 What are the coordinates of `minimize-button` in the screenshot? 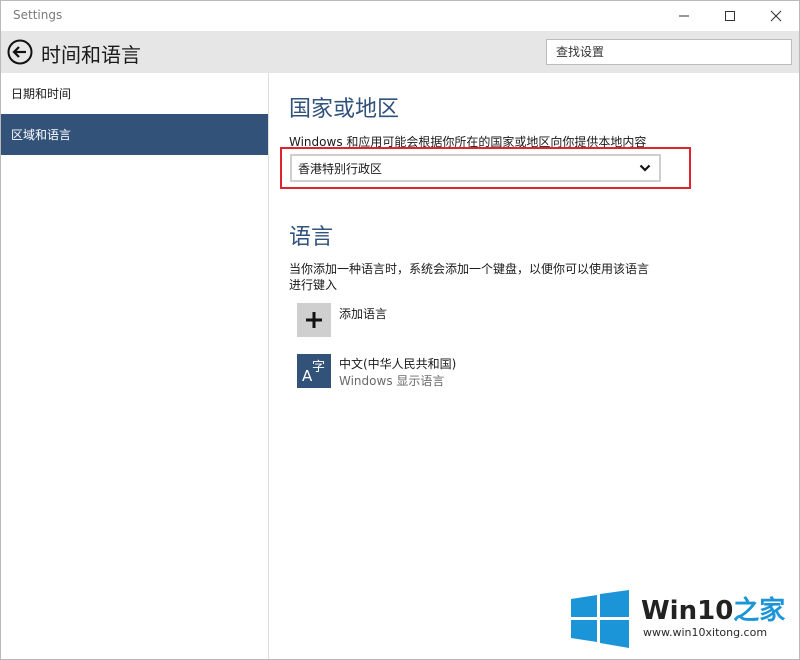 It's located at (684, 16).